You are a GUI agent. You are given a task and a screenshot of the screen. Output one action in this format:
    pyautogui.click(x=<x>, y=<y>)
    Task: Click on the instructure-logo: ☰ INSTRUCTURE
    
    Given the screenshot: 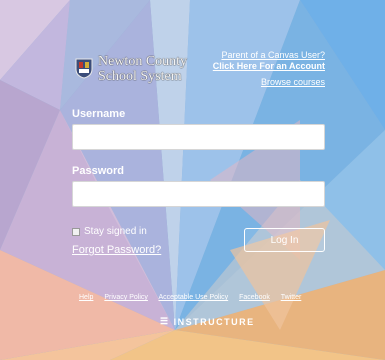 What is the action you would take?
    pyautogui.click(x=207, y=321)
    